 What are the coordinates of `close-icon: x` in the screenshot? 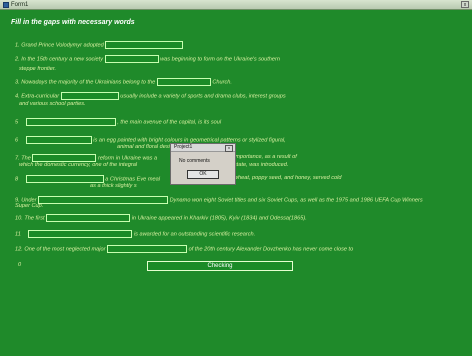 It's located at (465, 4).